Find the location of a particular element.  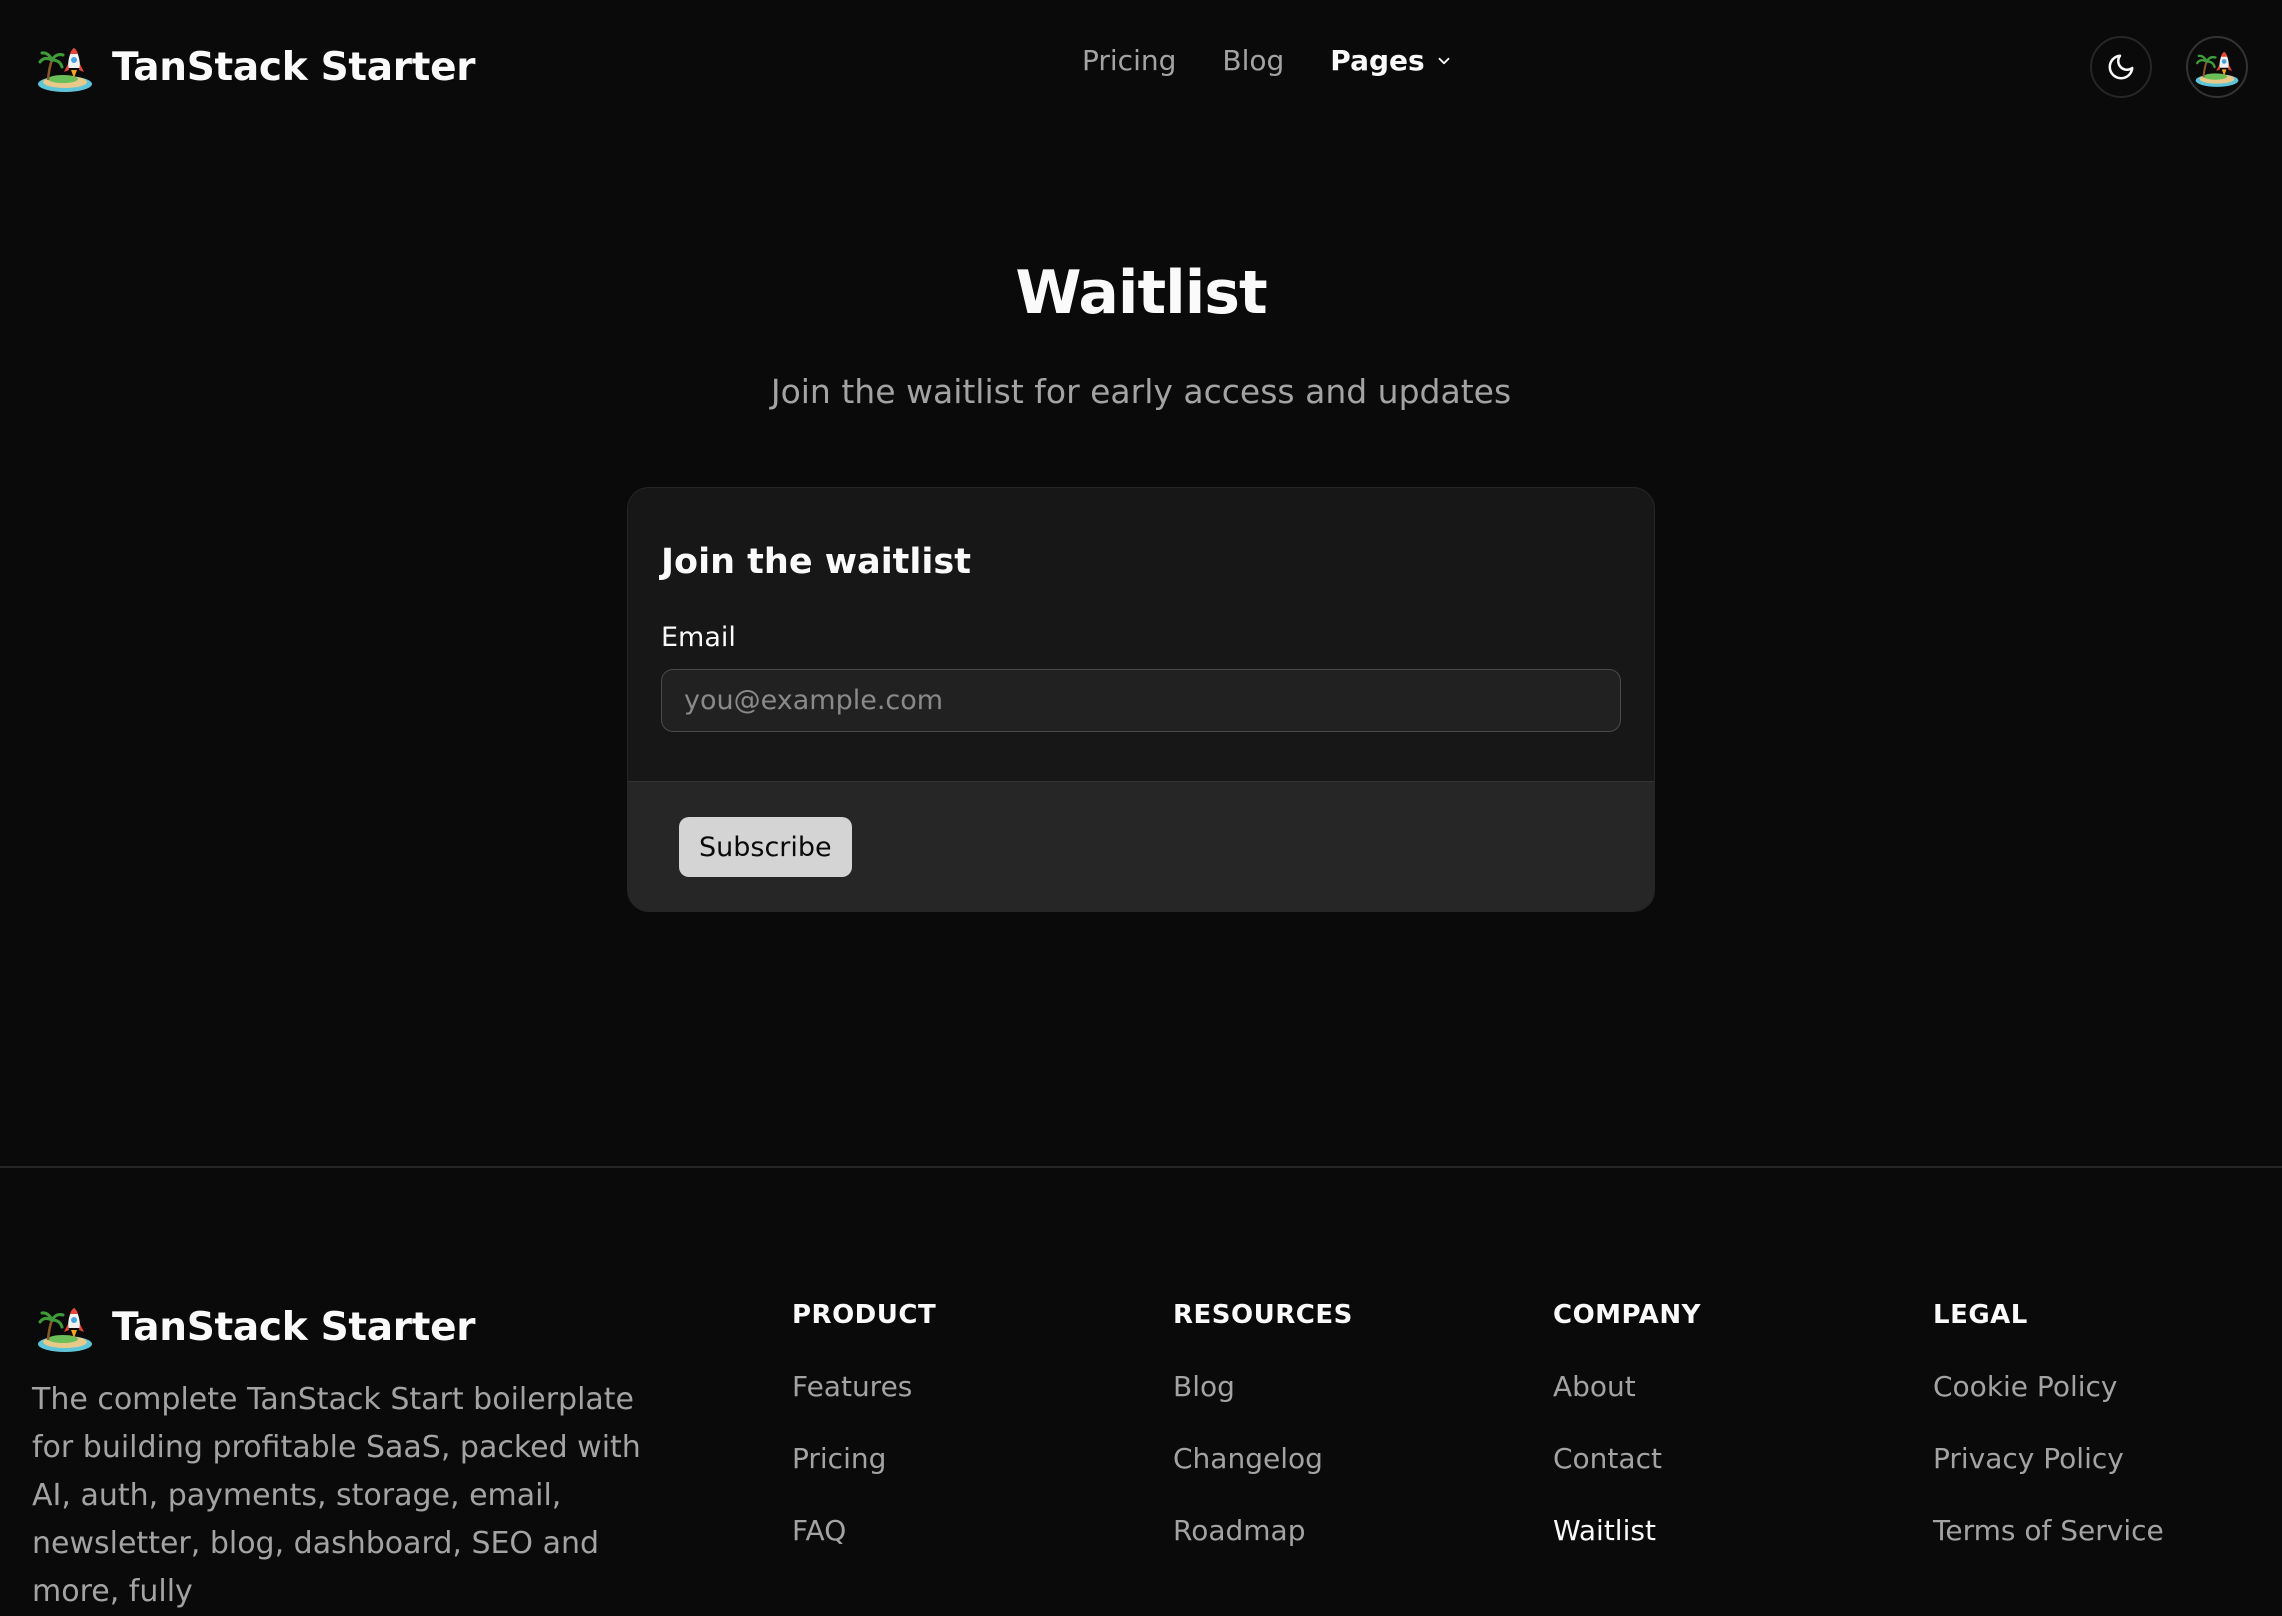

theme-toggle-button is located at coordinates (2121, 67).